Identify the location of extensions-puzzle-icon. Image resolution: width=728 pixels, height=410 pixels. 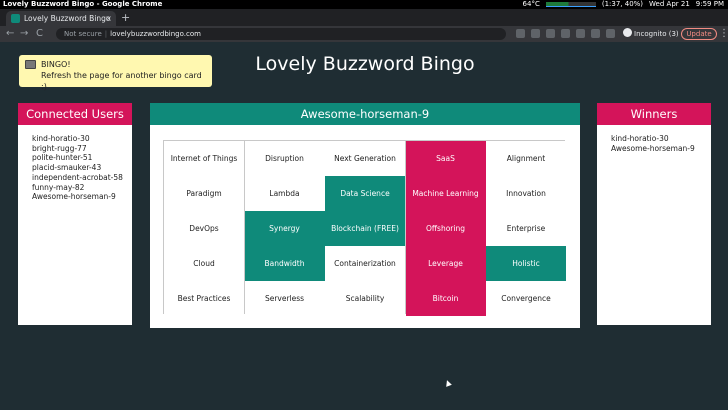
(610, 33).